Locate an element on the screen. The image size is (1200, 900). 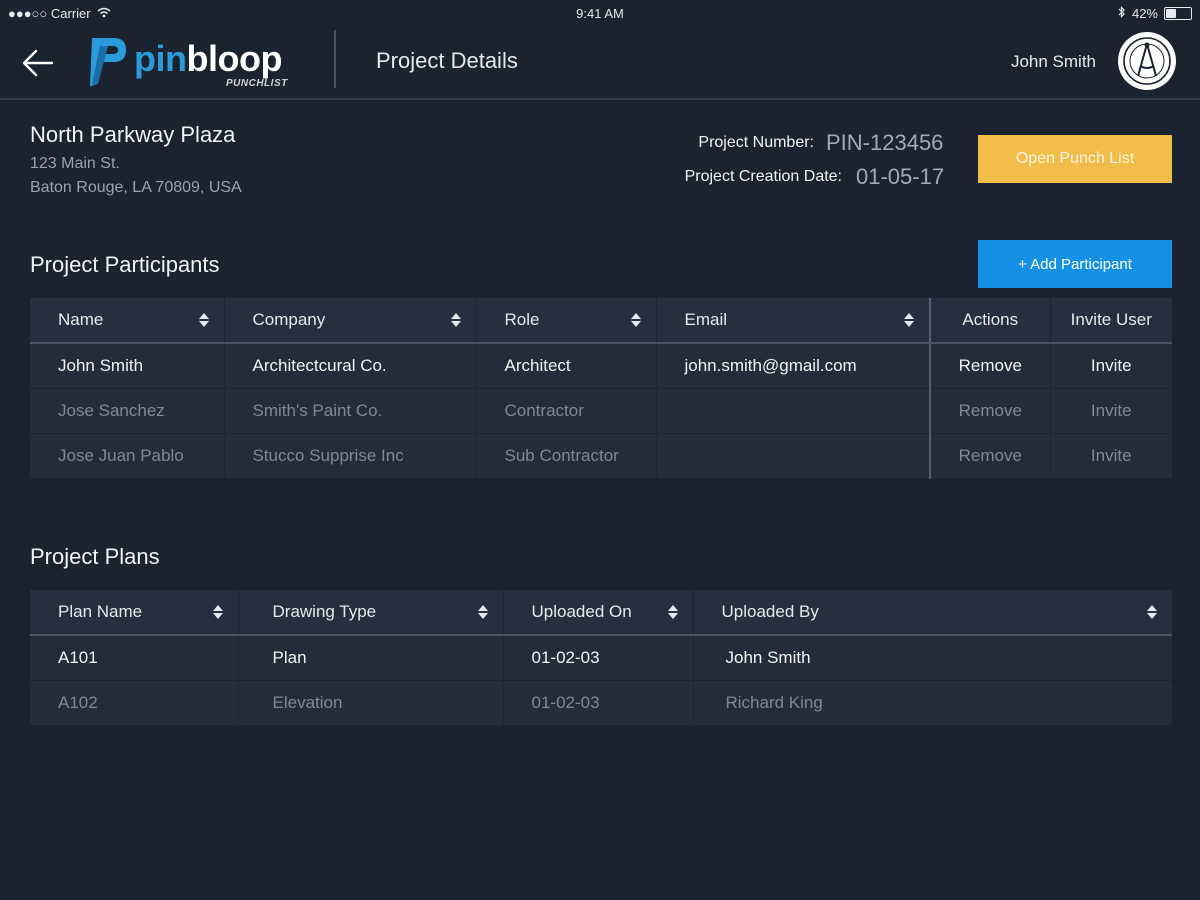
cell-uploaded-by: John Smith is located at coordinates (932, 658).